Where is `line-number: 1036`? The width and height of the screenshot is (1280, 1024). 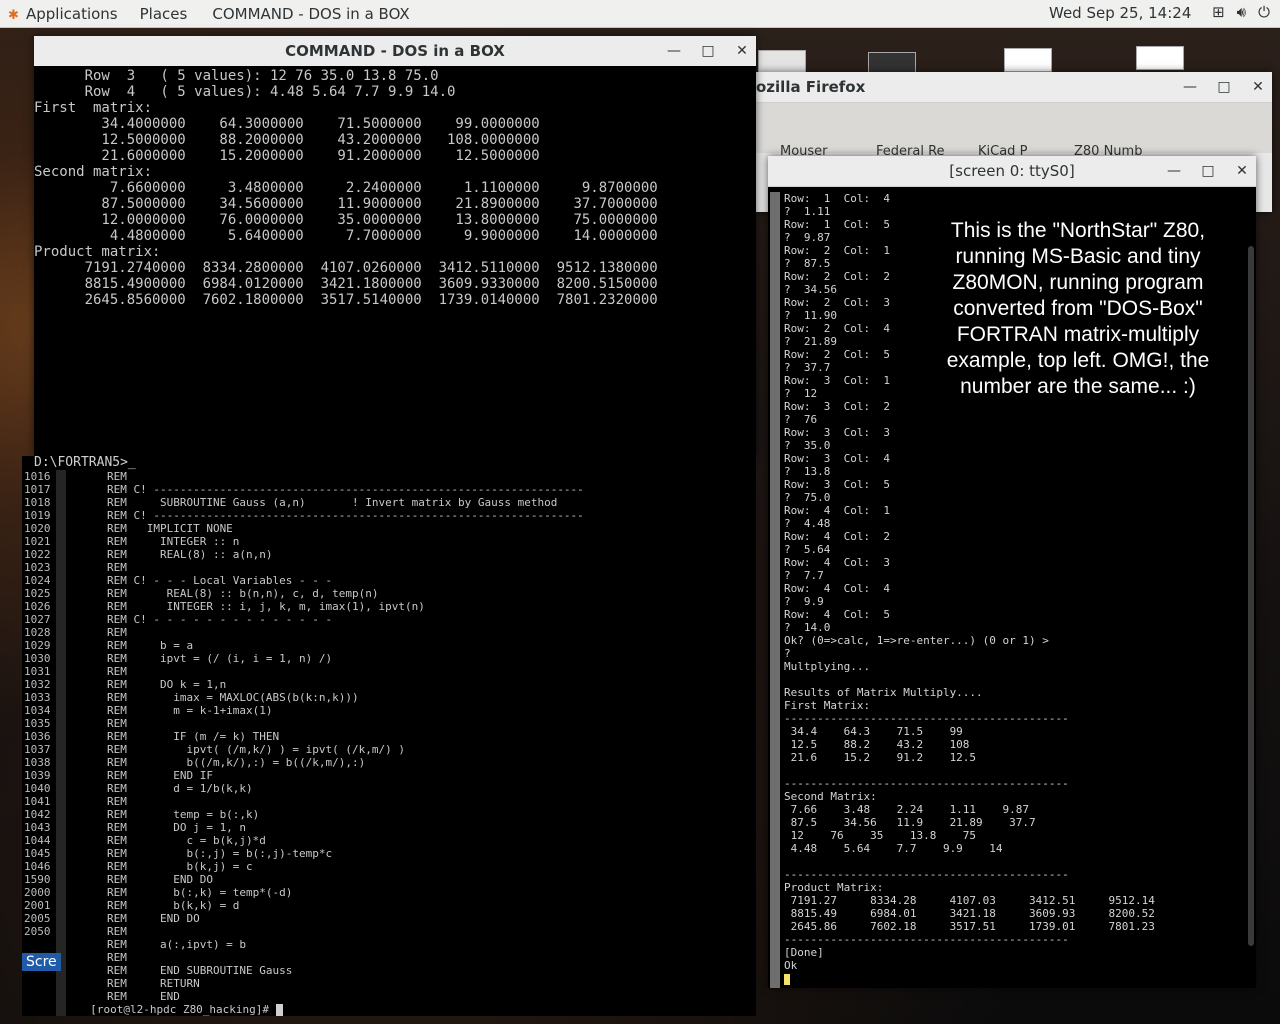 line-number: 1036 is located at coordinates (37, 736).